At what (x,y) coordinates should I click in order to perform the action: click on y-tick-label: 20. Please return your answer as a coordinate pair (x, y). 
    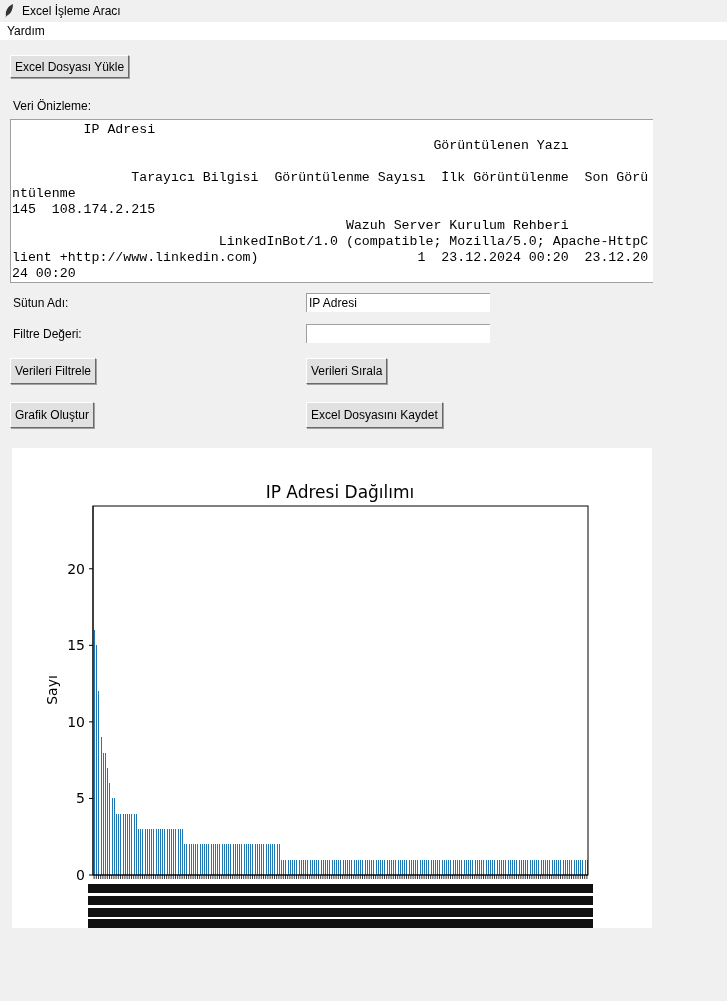
    Looking at the image, I should click on (76, 568).